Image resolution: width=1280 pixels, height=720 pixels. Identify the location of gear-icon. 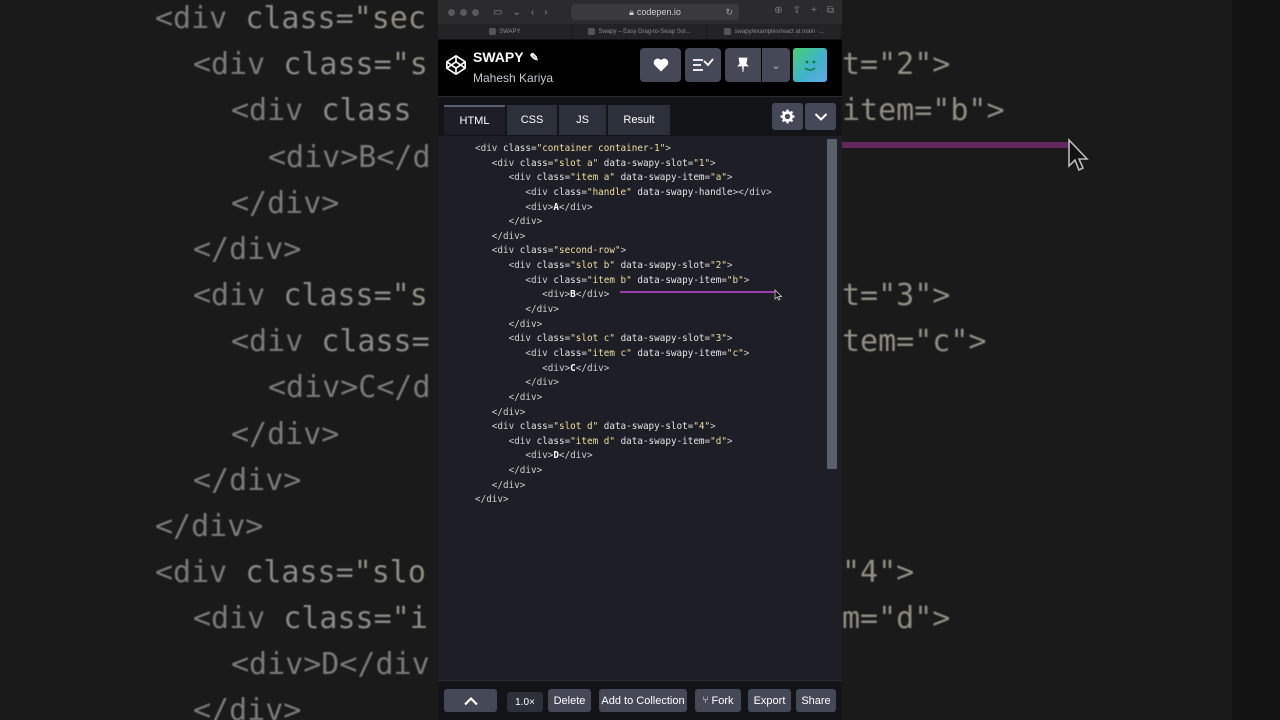
(787, 116).